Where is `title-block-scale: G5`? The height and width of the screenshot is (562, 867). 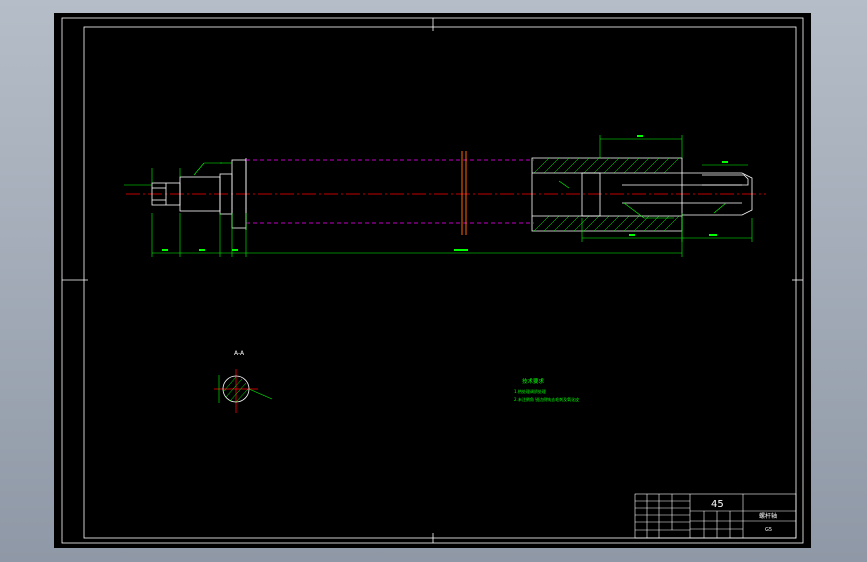 title-block-scale: G5 is located at coordinates (768, 530).